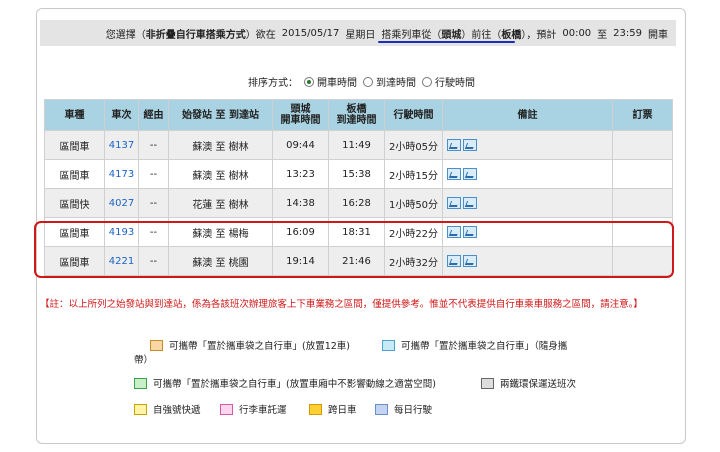  I want to click on legend-label: 可攜帶「置於攜車袋之自行車」(放置12車), so click(260, 346).